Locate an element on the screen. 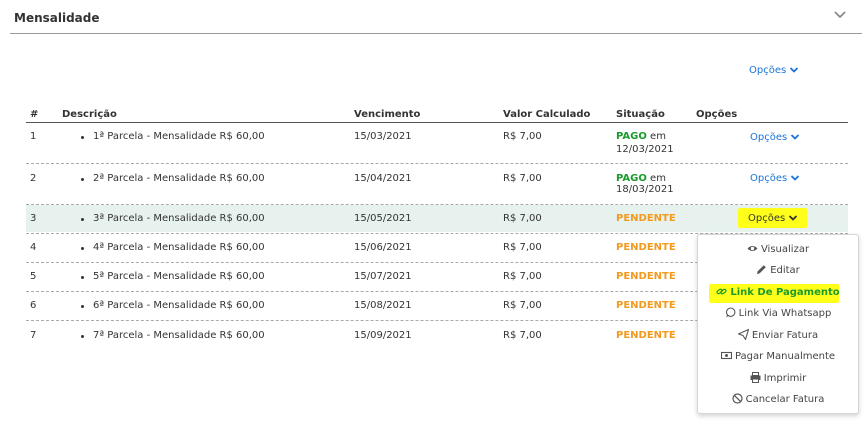 The height and width of the screenshot is (421, 864). top-options-dropdown: Opções is located at coordinates (774, 70).